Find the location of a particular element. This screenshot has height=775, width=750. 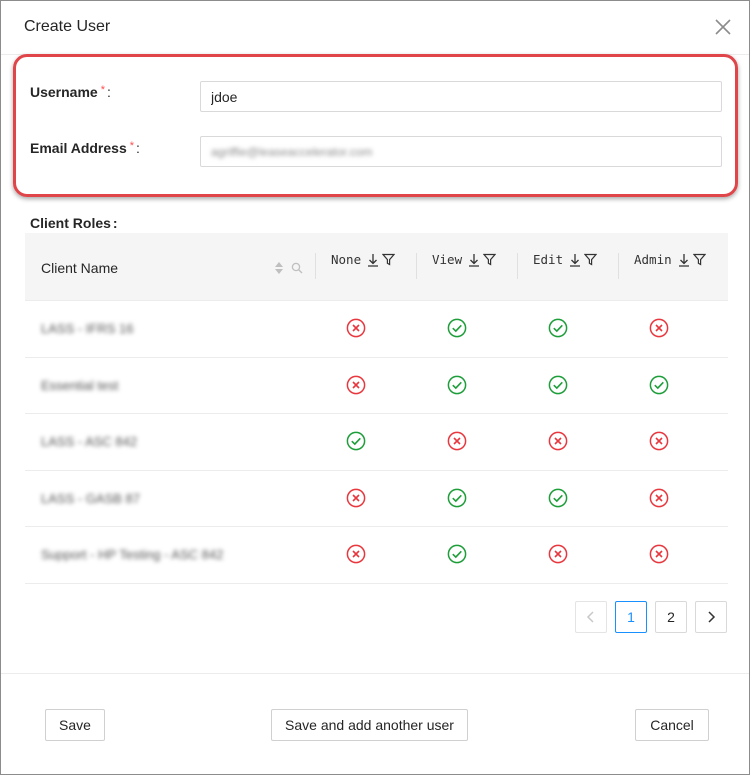

client-name-cell: Essential test is located at coordinates (80, 385).